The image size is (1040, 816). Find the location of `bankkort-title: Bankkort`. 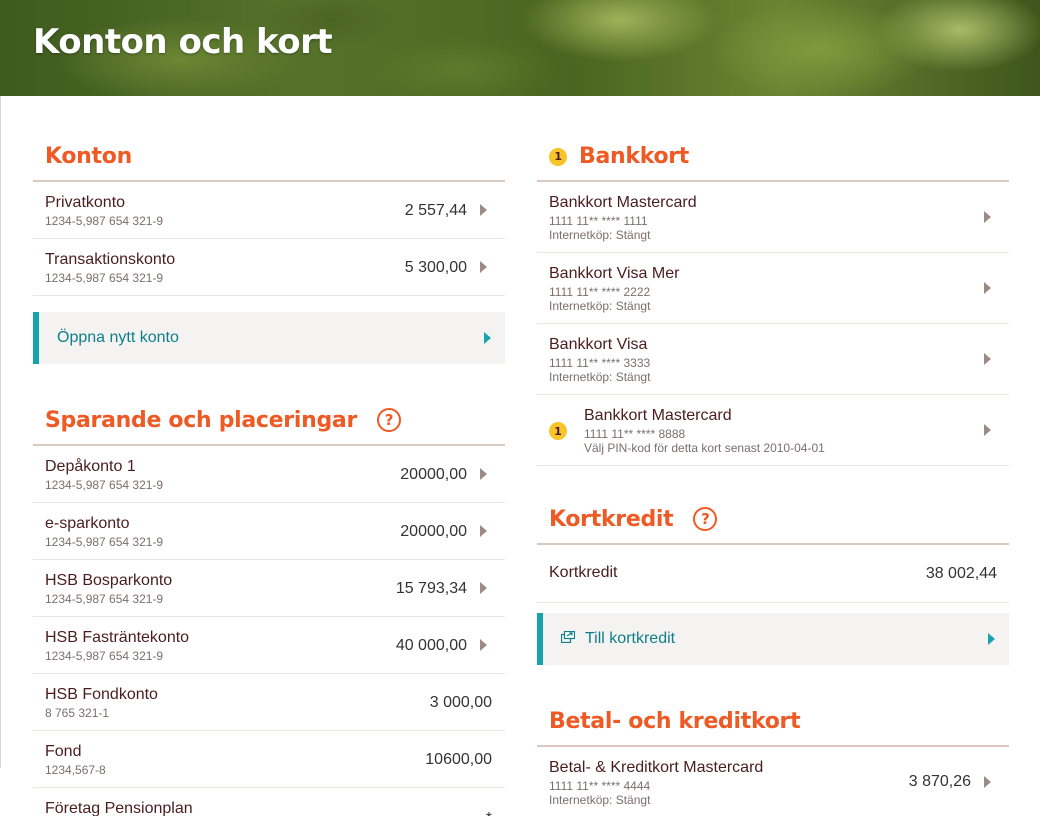

bankkort-title: Bankkort is located at coordinates (634, 156).